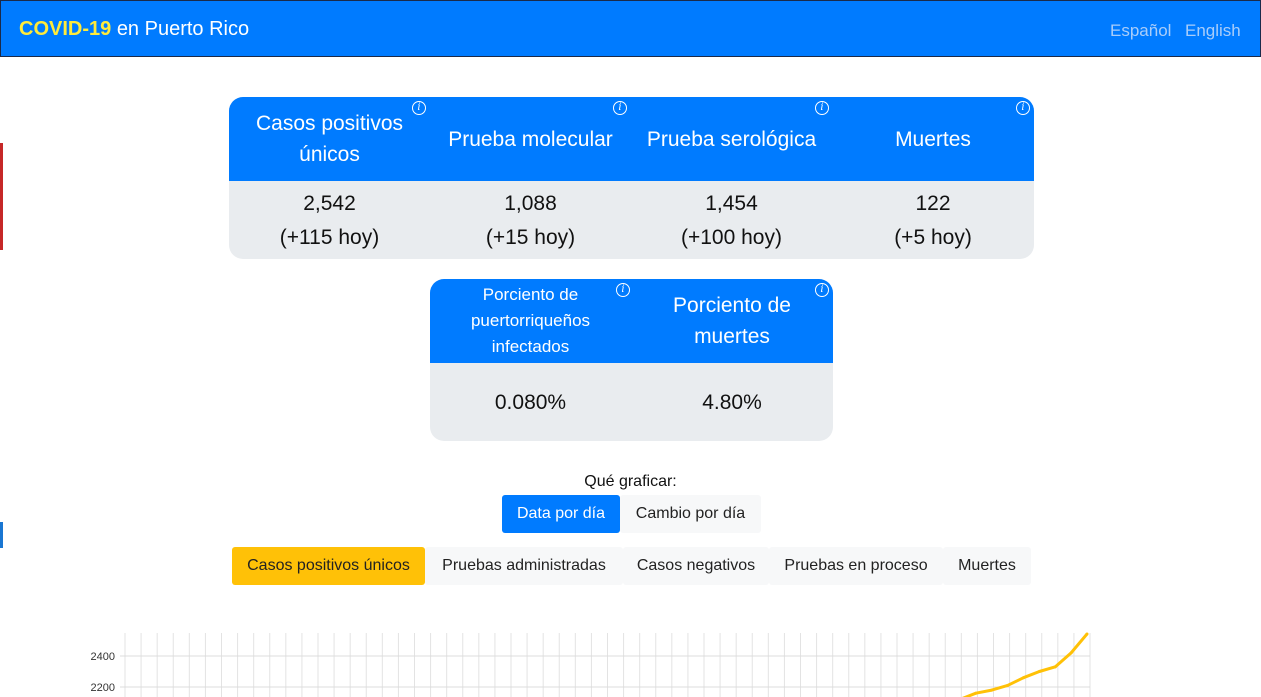 The image size is (1261, 697). What do you see at coordinates (530, 402) in the screenshot?
I see `stat-value: 0.080%` at bounding box center [530, 402].